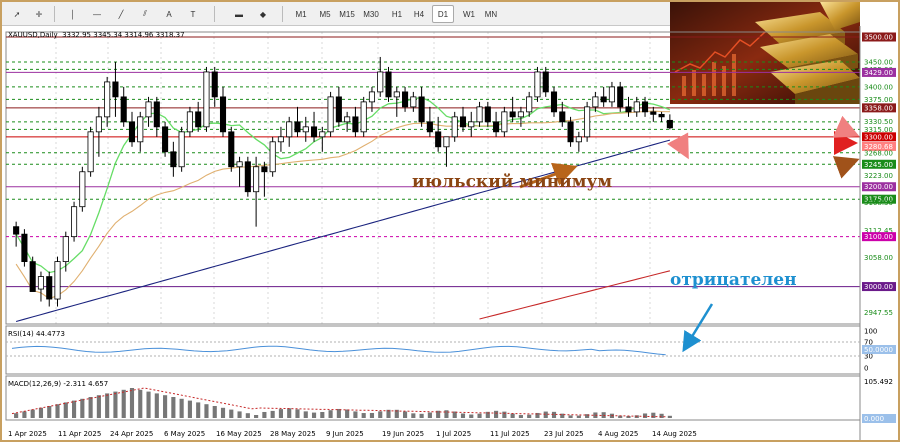 This screenshot has height=442, width=900. I want to click on timeframe-d1: D1, so click(443, 14).